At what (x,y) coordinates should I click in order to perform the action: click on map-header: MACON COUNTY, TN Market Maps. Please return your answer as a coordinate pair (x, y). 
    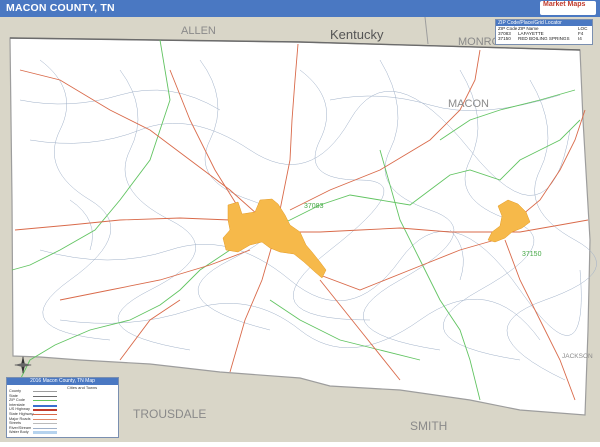
    Looking at the image, I should click on (300, 8).